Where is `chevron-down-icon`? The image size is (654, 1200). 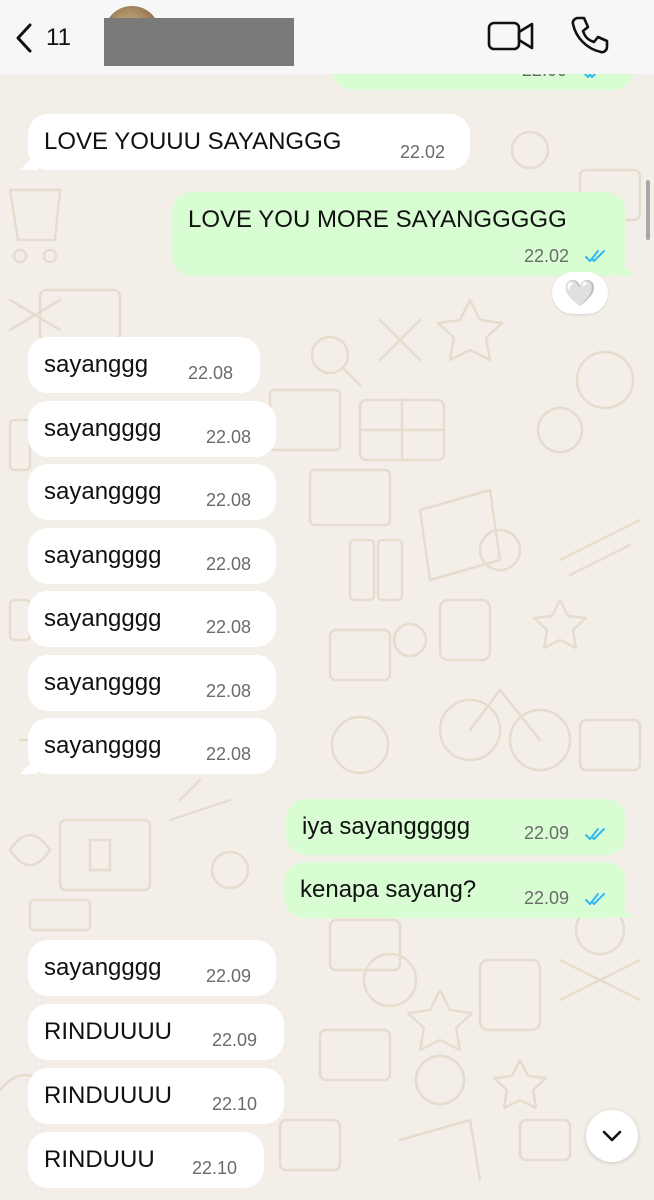
chevron-down-icon is located at coordinates (612, 1136).